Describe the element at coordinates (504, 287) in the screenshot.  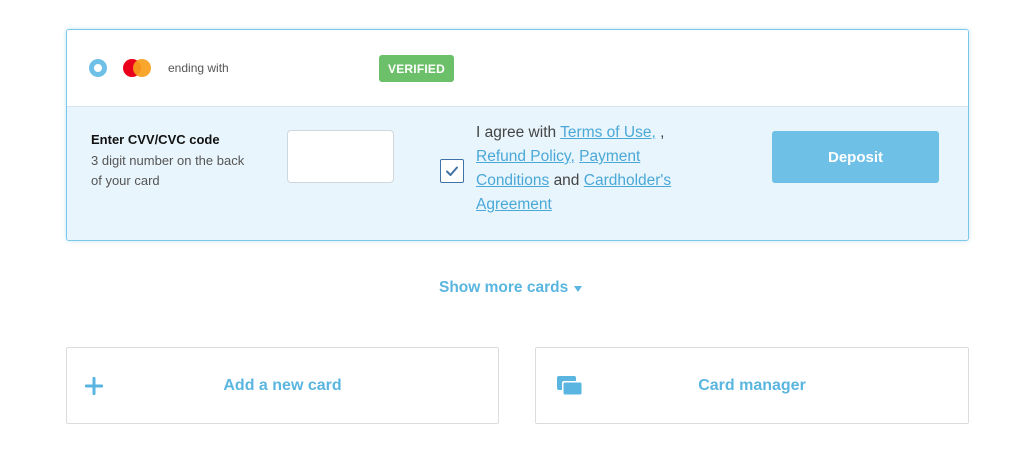
I see `show-more-label: Show more cards` at that location.